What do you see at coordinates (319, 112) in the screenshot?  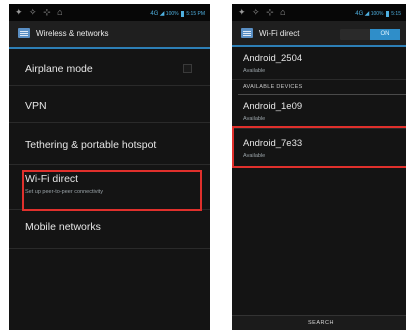 I see `device-item-1e09: Android_1e09 Available` at bounding box center [319, 112].